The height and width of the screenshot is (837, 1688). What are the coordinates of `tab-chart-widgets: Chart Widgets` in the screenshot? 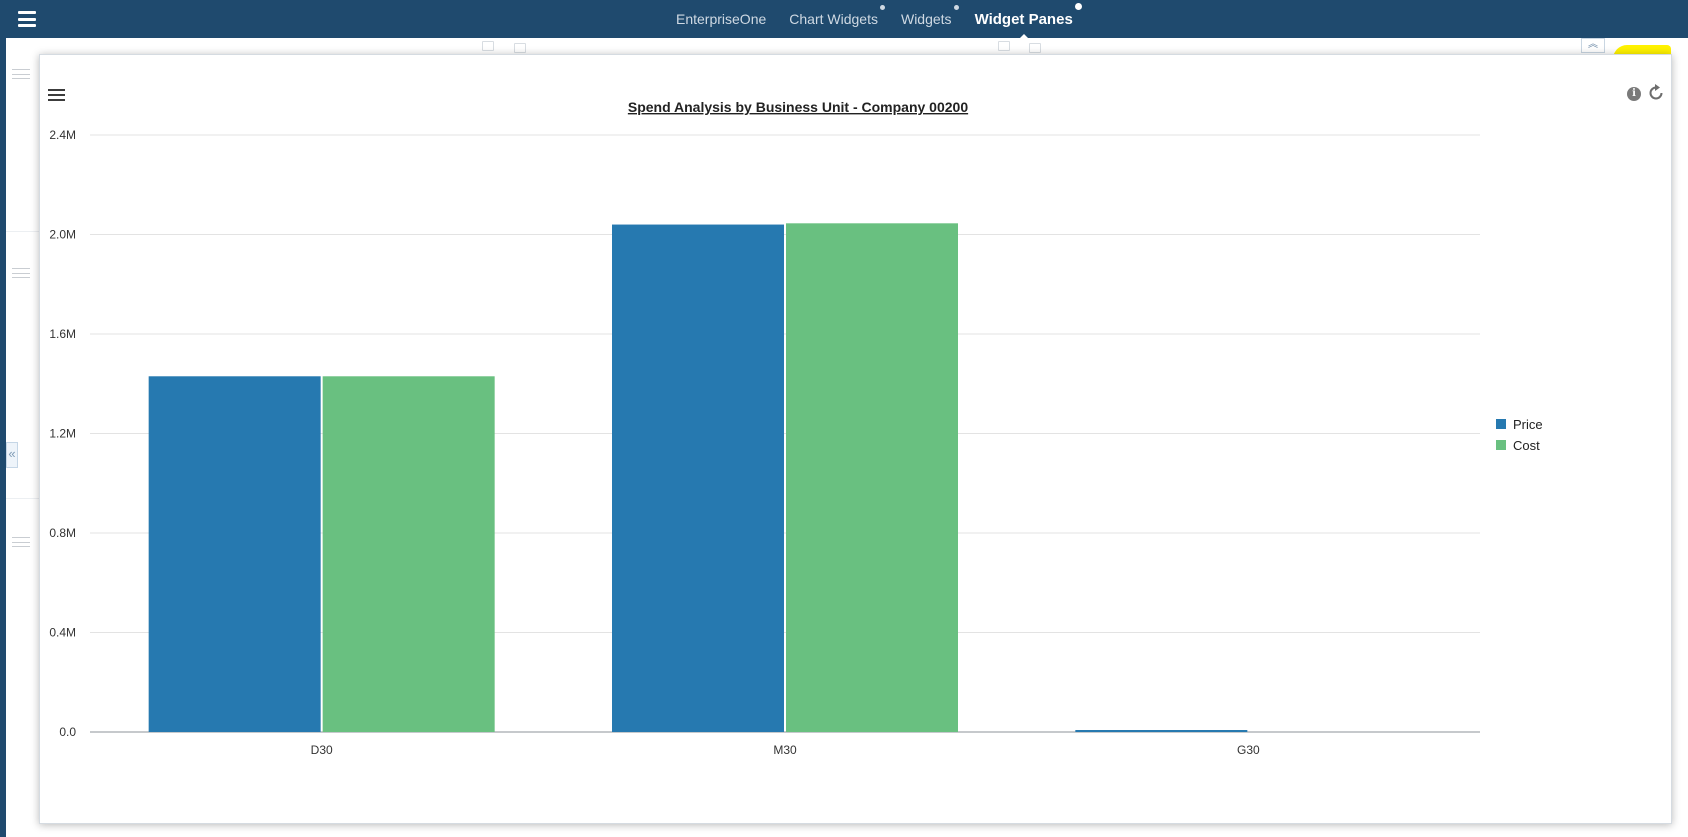 It's located at (837, 16).